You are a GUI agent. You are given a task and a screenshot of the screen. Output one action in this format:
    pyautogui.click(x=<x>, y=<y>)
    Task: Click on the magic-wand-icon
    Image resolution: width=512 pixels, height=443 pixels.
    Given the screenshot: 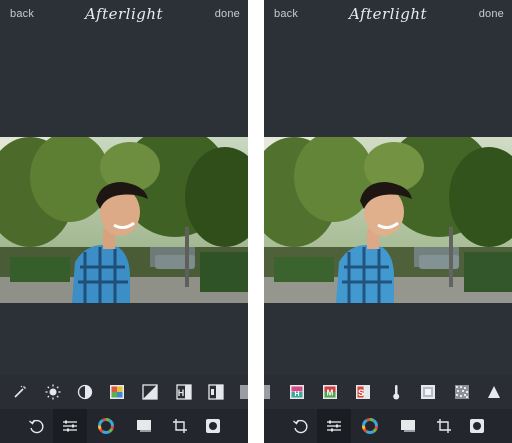 What is the action you would take?
    pyautogui.click(x=20, y=392)
    